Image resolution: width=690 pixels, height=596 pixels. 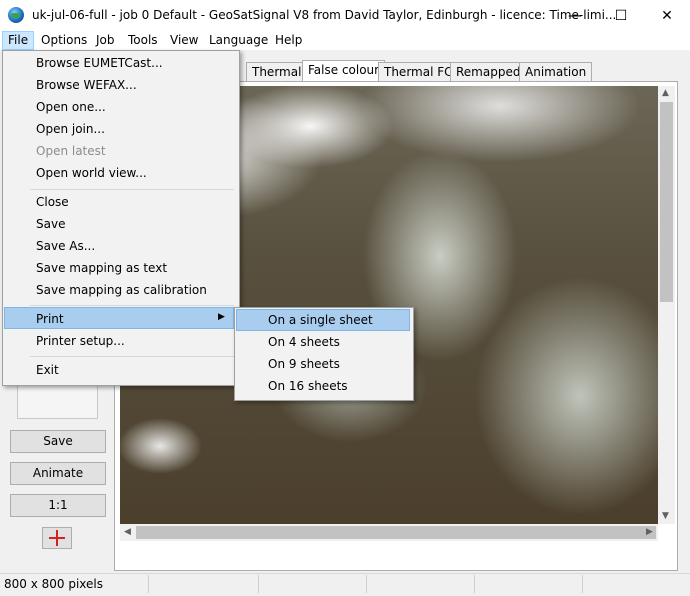 What do you see at coordinates (101, 268) in the screenshot?
I see `menu-item-save-mapping-text: Save mapping as text` at bounding box center [101, 268].